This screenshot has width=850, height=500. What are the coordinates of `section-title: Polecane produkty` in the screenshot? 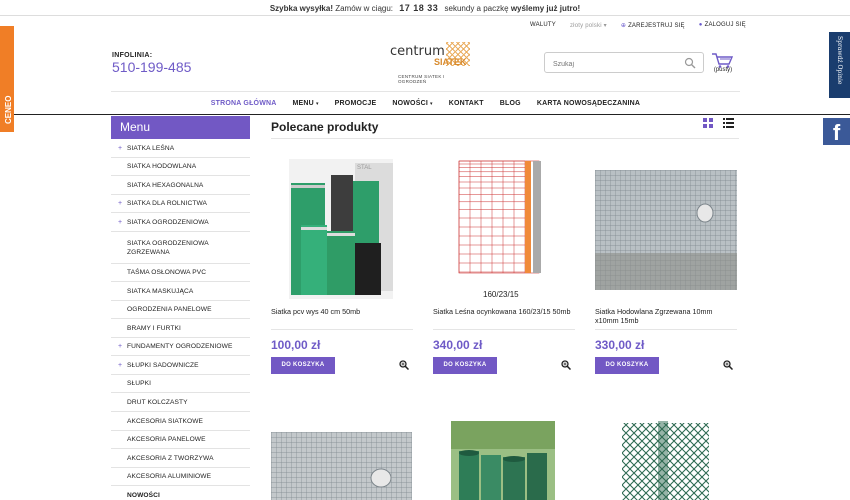 It's located at (325, 127).